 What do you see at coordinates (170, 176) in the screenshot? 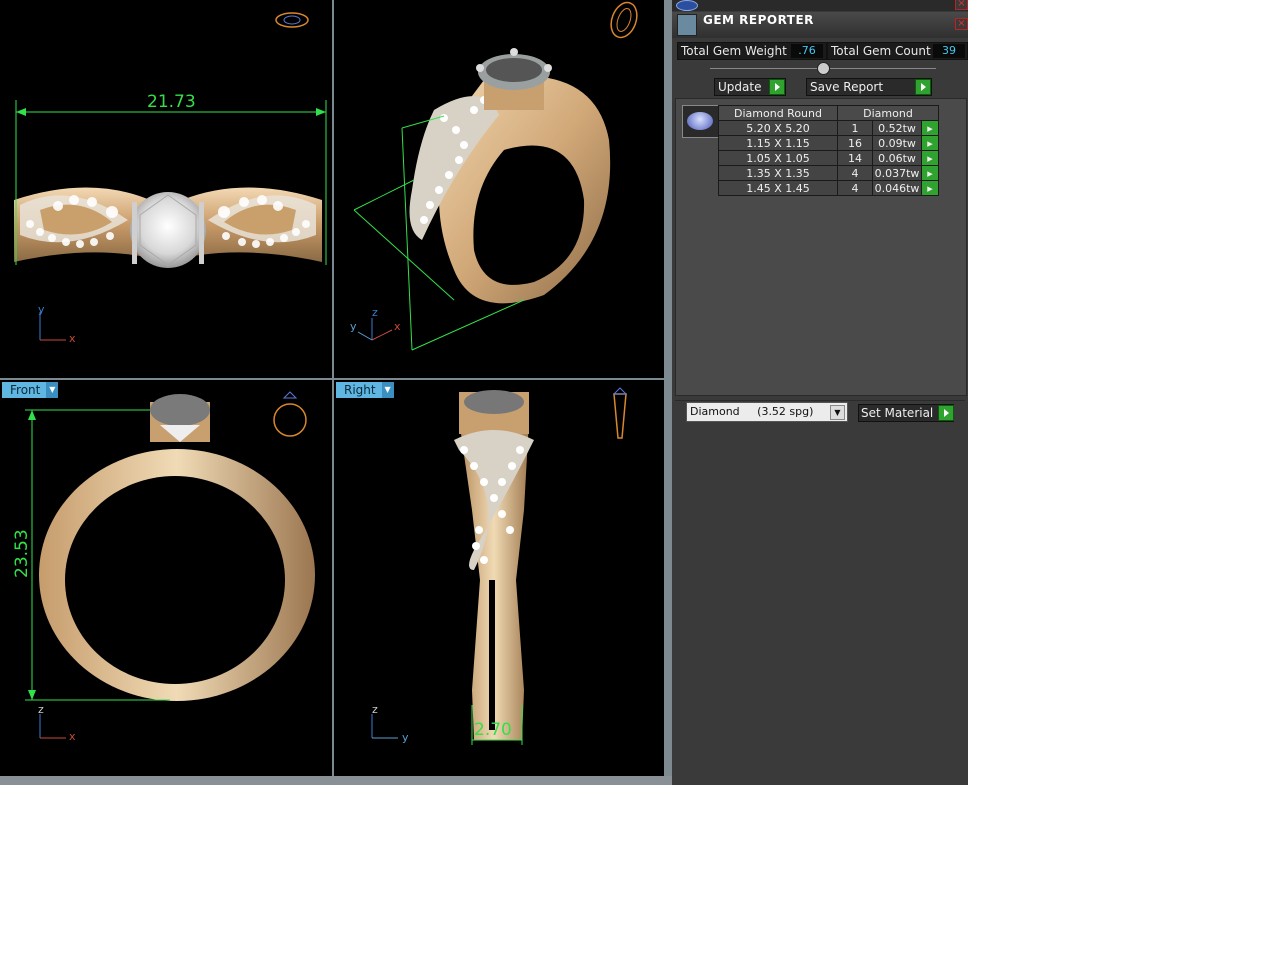
I see `ring-top-view` at bounding box center [170, 176].